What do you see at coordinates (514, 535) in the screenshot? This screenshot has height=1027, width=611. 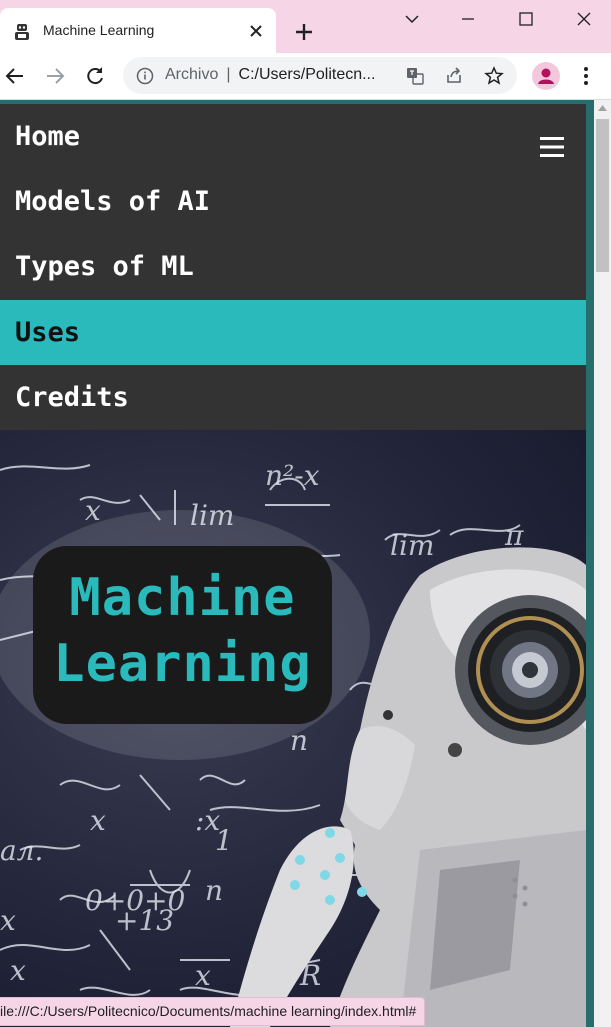 I see `svg-text: π` at bounding box center [514, 535].